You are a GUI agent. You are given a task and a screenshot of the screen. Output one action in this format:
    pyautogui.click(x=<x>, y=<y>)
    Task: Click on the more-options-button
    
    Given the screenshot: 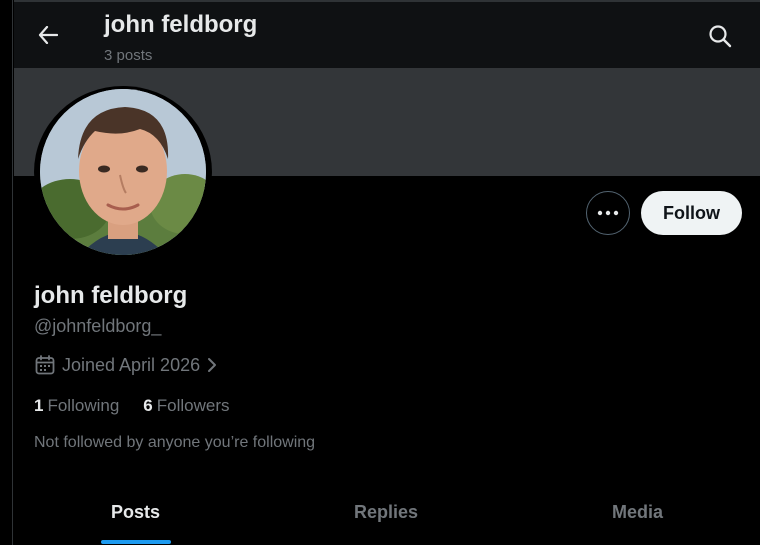 What is the action you would take?
    pyautogui.click(x=608, y=213)
    